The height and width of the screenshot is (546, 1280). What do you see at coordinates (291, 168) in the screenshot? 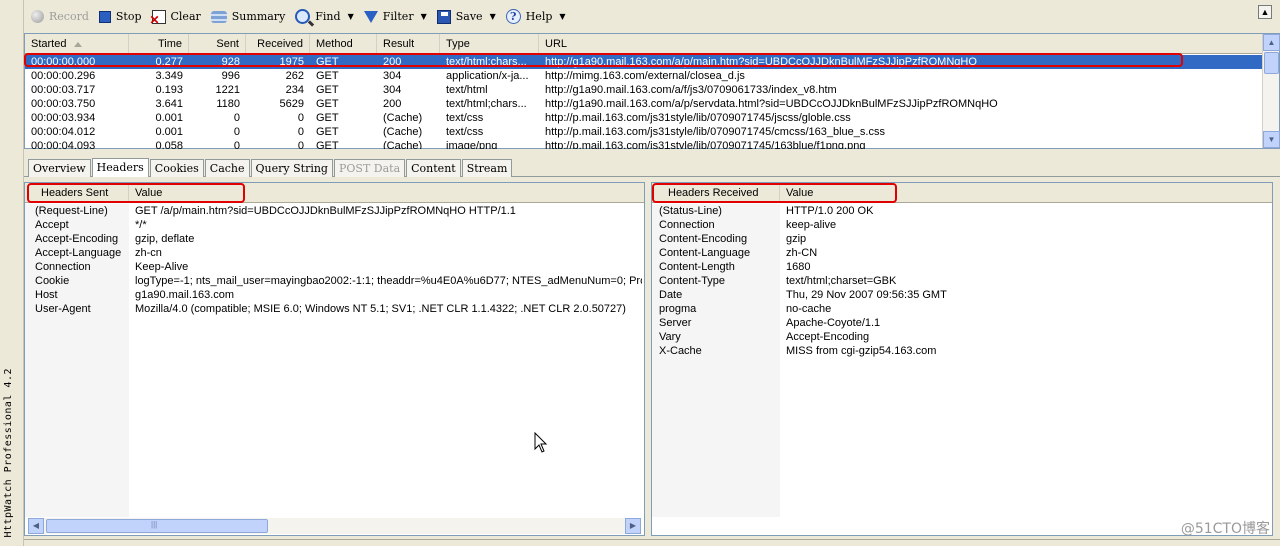
I see `tab-query-string: Query String` at bounding box center [291, 168].